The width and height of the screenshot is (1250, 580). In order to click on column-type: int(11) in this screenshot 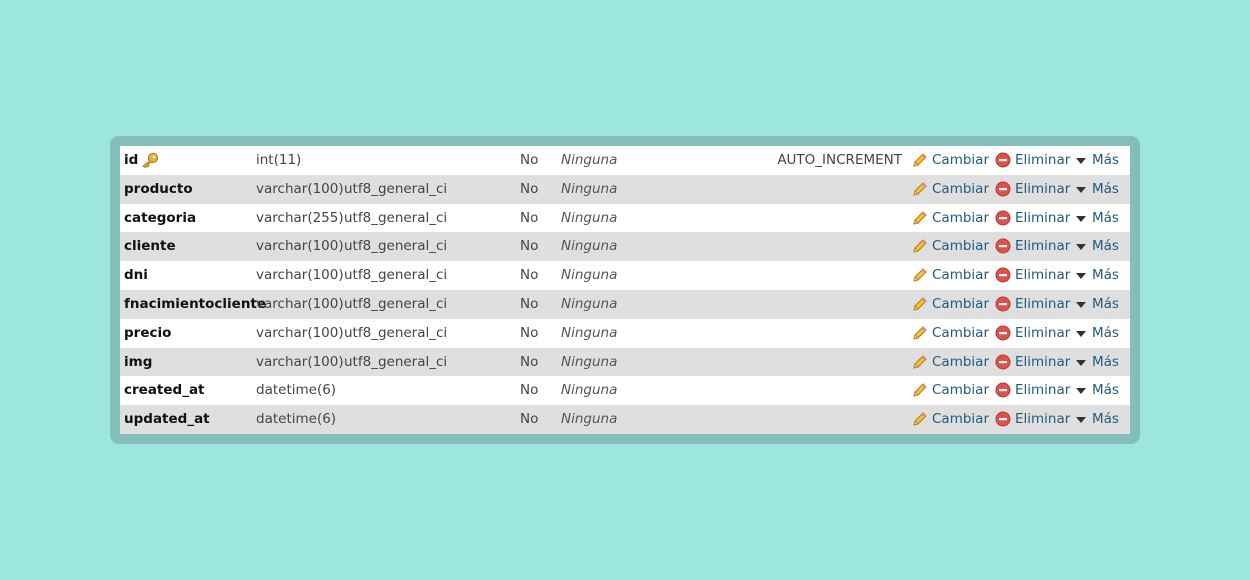, I will do `click(279, 160)`.